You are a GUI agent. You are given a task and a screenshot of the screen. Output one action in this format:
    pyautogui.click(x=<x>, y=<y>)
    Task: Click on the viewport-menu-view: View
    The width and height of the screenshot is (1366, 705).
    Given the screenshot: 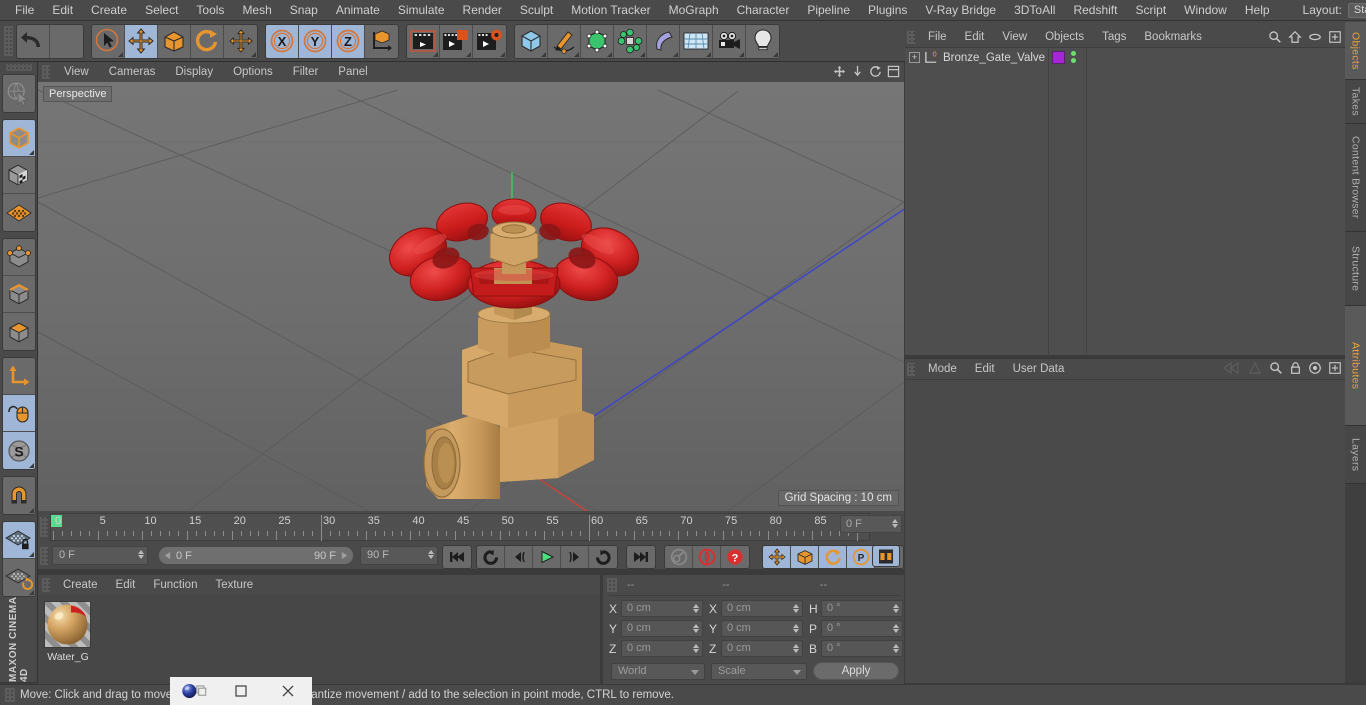 What is the action you would take?
    pyautogui.click(x=76, y=72)
    